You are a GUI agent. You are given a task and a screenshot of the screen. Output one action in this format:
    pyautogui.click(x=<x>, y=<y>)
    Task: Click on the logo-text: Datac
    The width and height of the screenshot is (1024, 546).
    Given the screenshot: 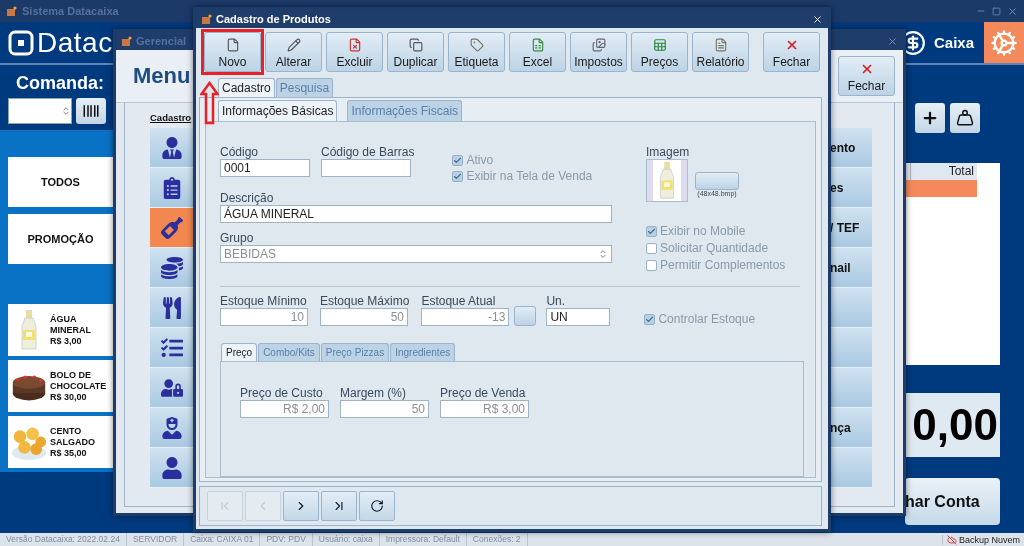 What is the action you would take?
    pyautogui.click(x=75, y=42)
    